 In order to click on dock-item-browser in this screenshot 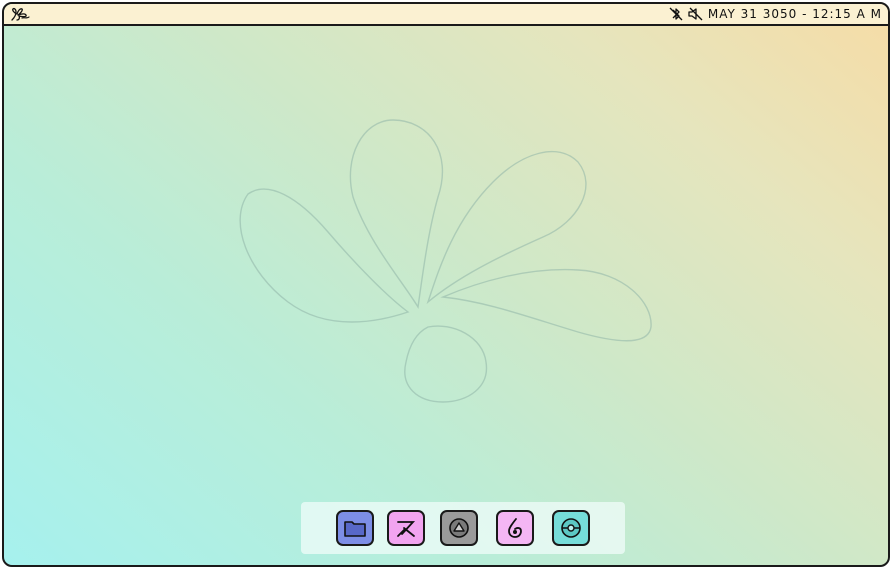, I will do `click(571, 528)`.